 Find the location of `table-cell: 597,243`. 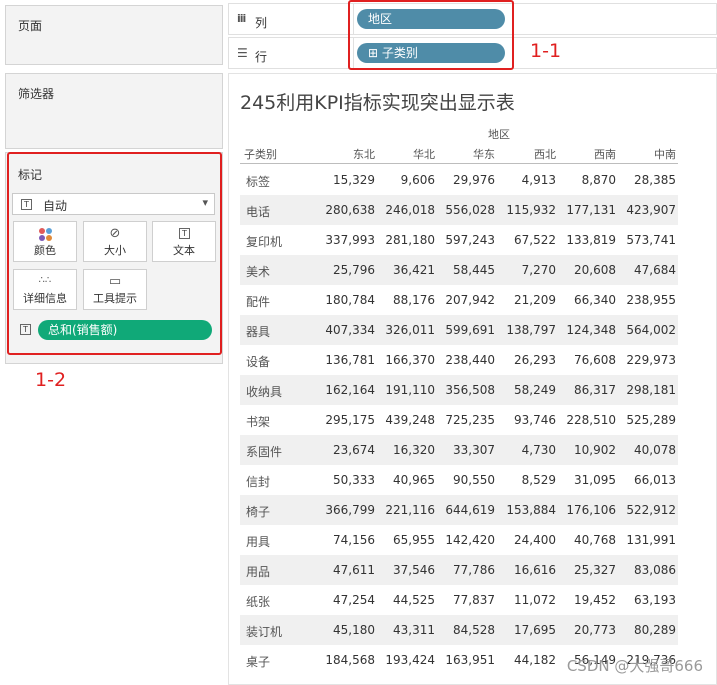

table-cell: 597,243 is located at coordinates (460, 240).